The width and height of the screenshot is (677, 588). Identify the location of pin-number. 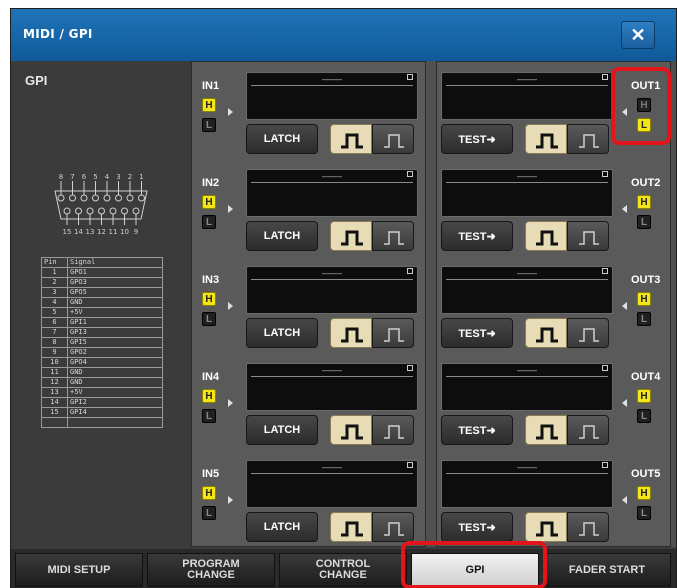
(54, 422).